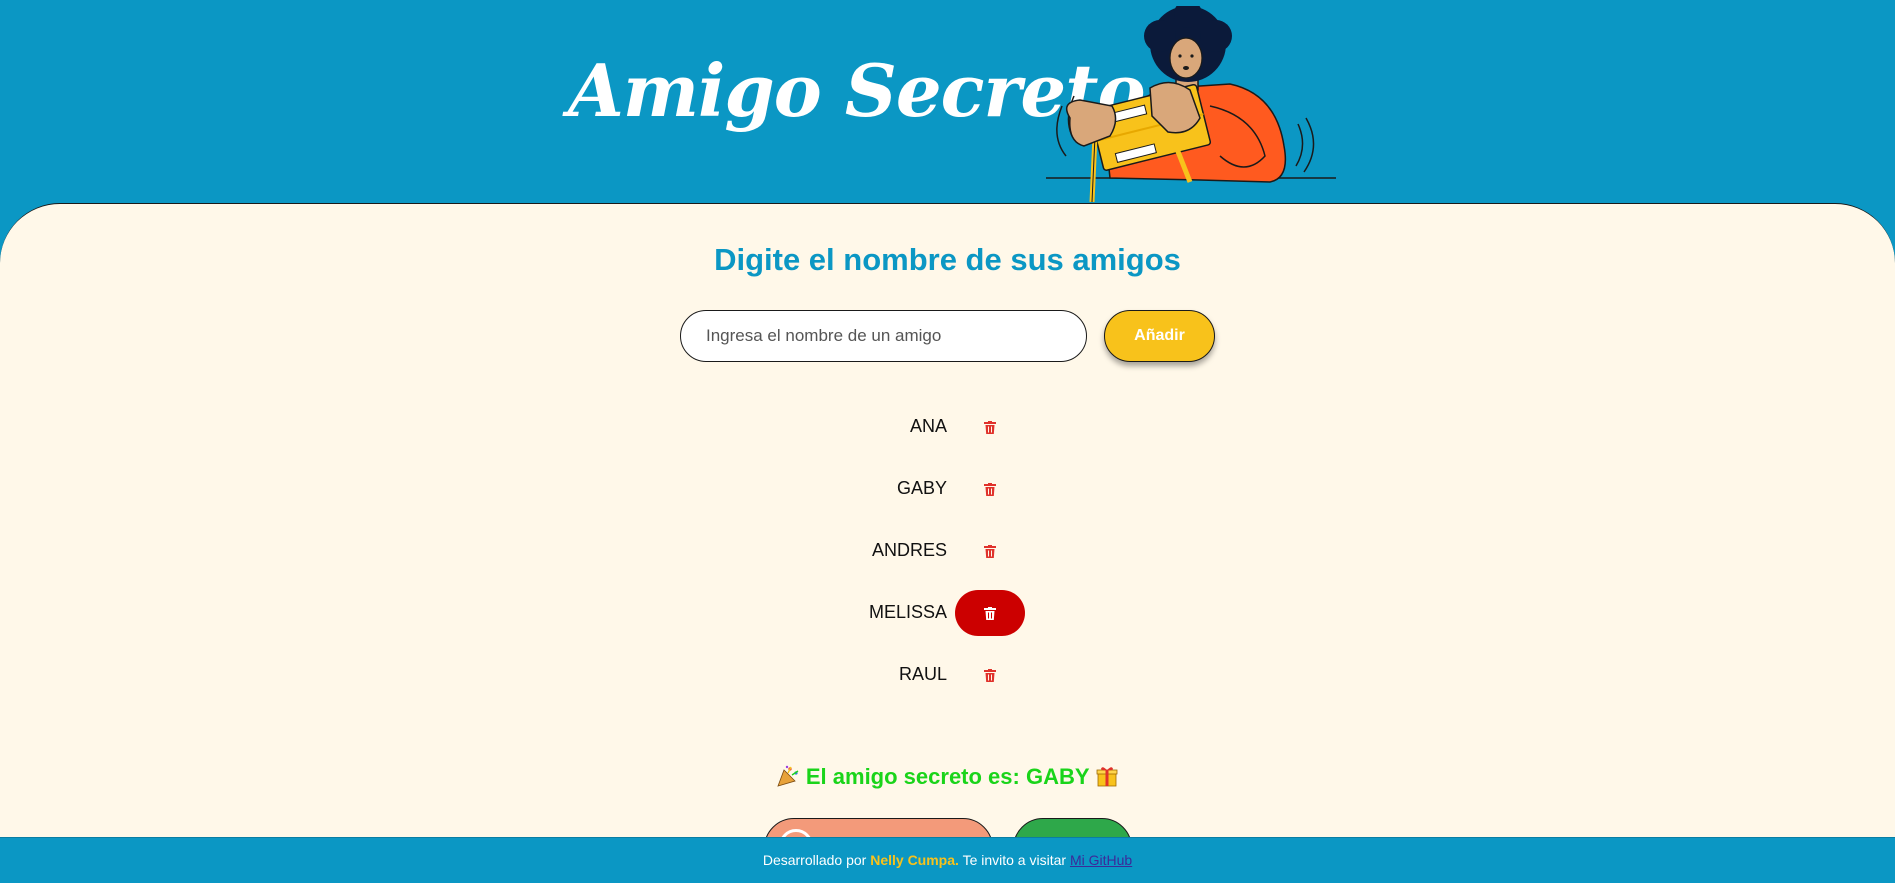 The image size is (1895, 883). What do you see at coordinates (922, 674) in the screenshot?
I see `friend-name: RAUL` at bounding box center [922, 674].